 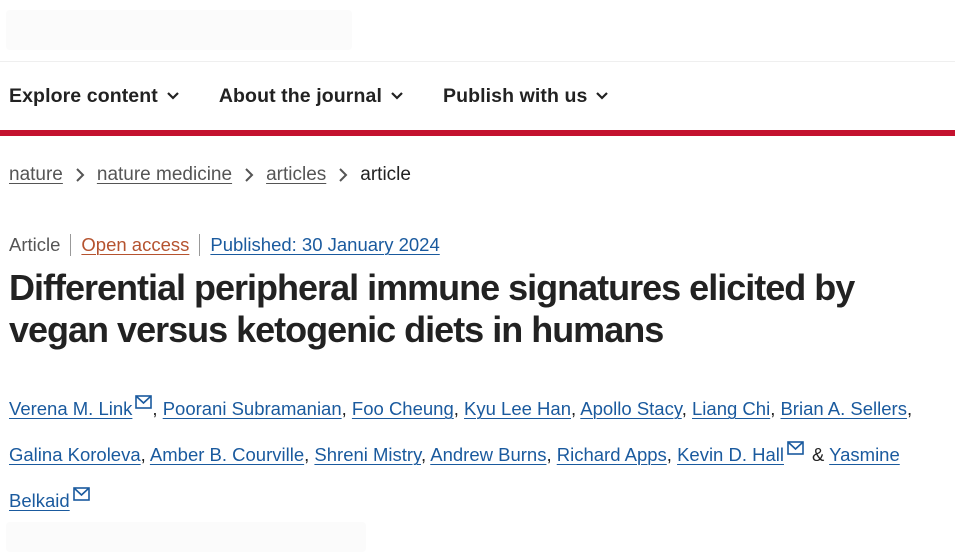 I want to click on author-link: Galina Koroleva, so click(x=75, y=454).